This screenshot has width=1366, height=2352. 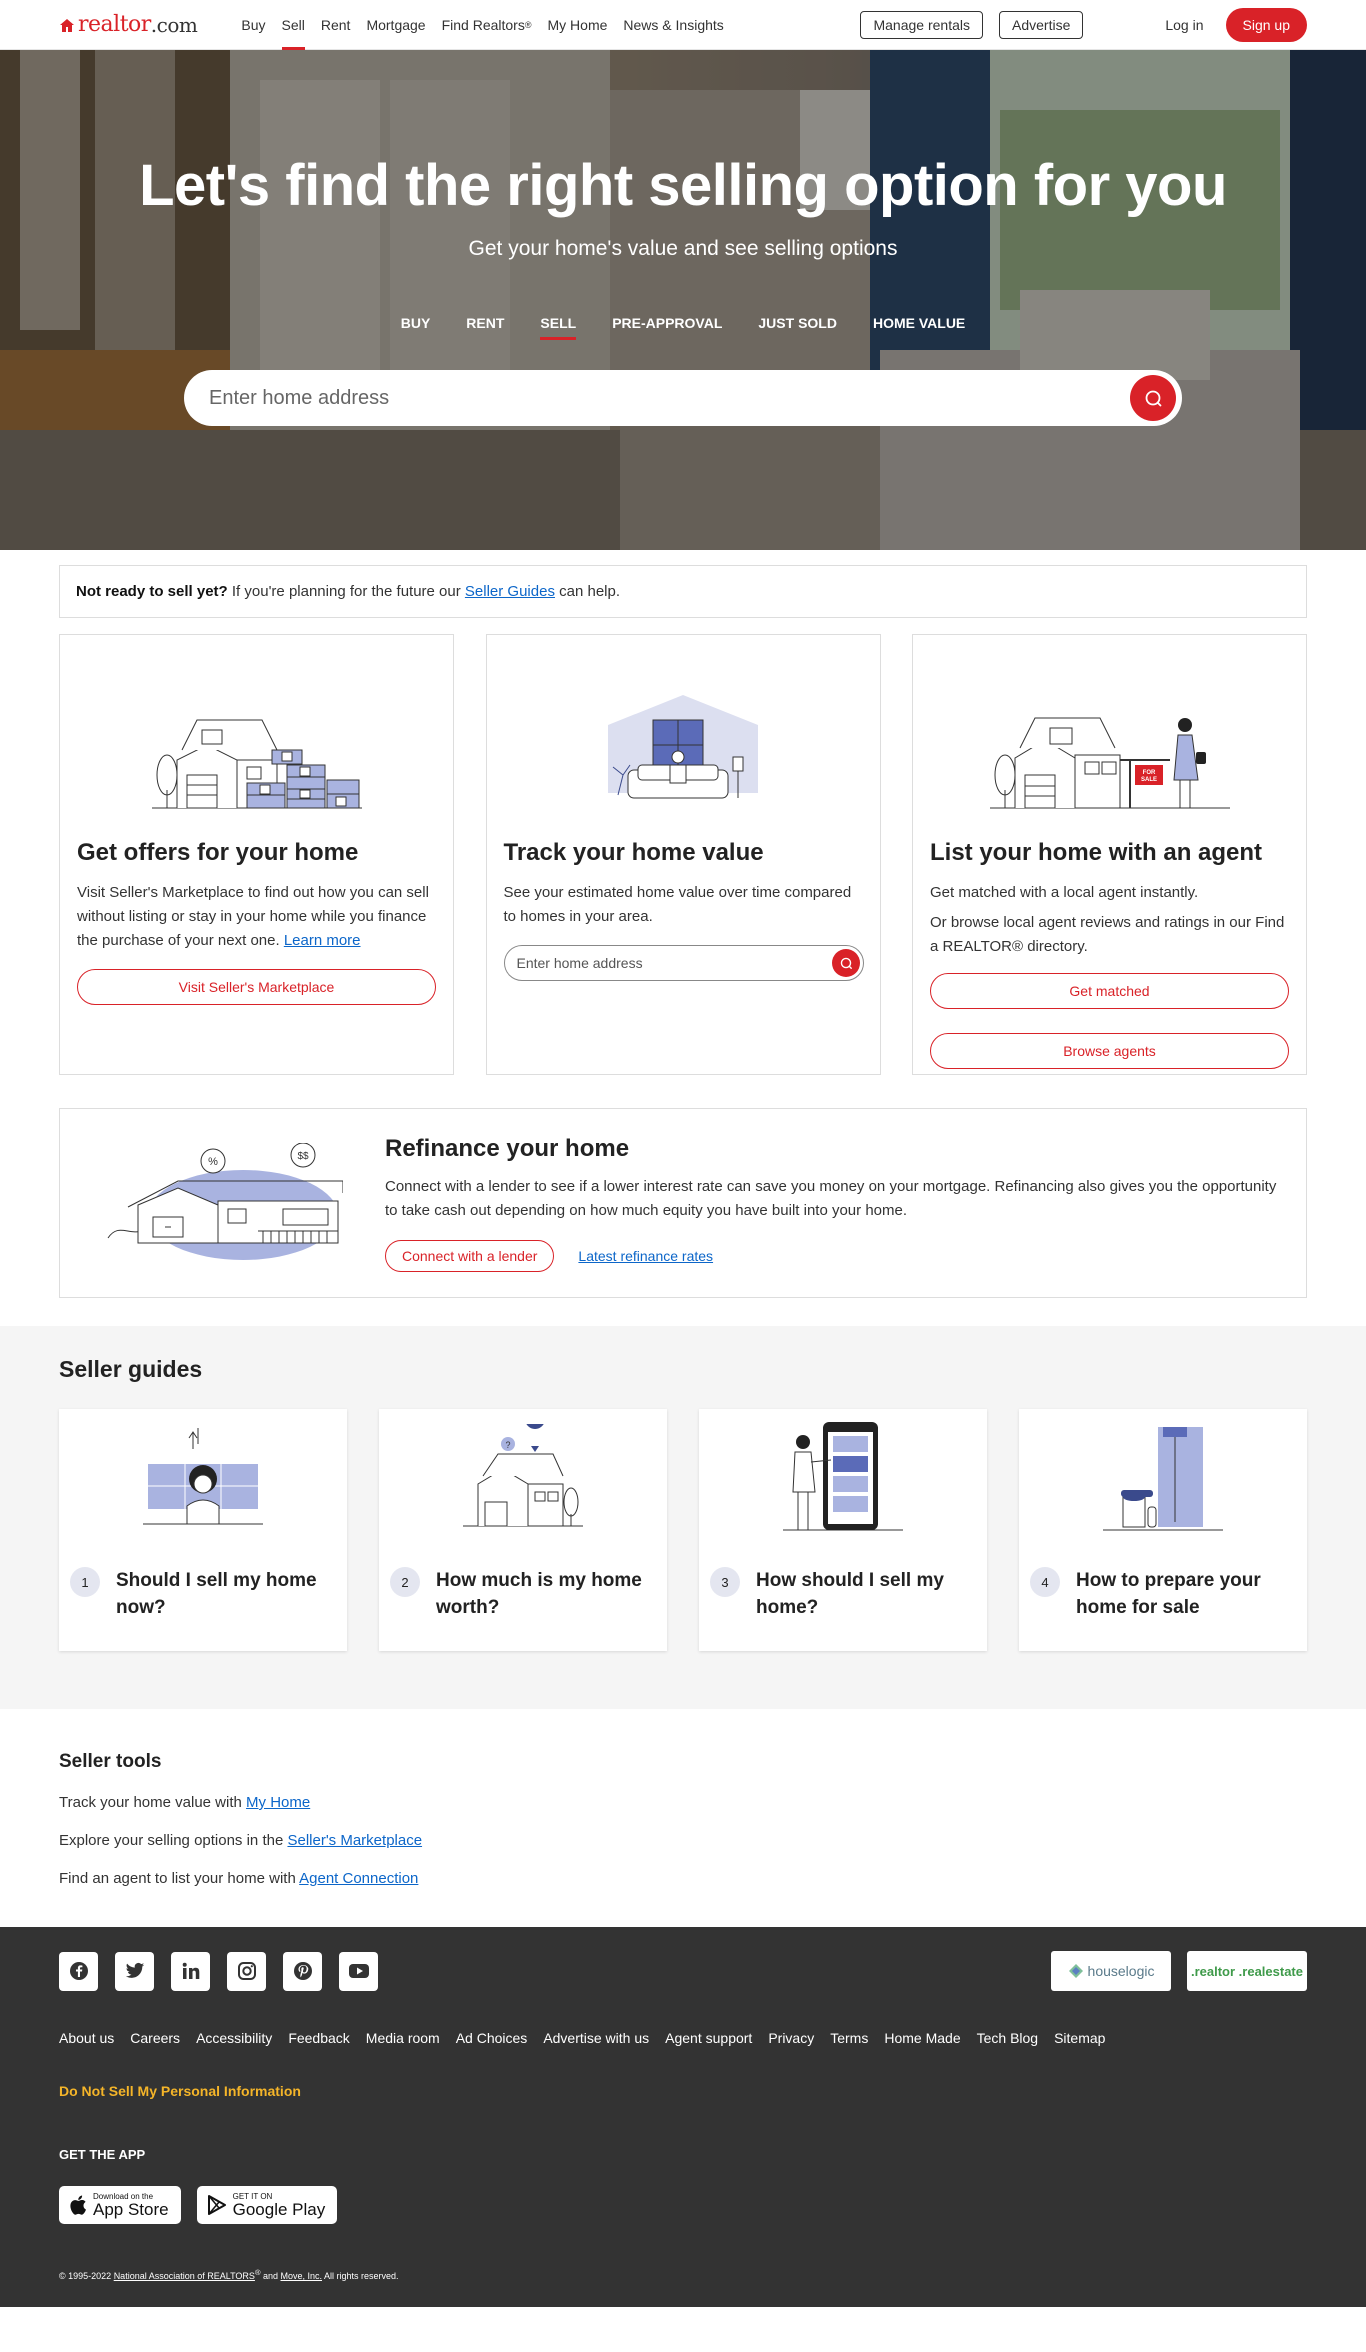 I want to click on nav-news-insights: News & Insights, so click(x=673, y=25).